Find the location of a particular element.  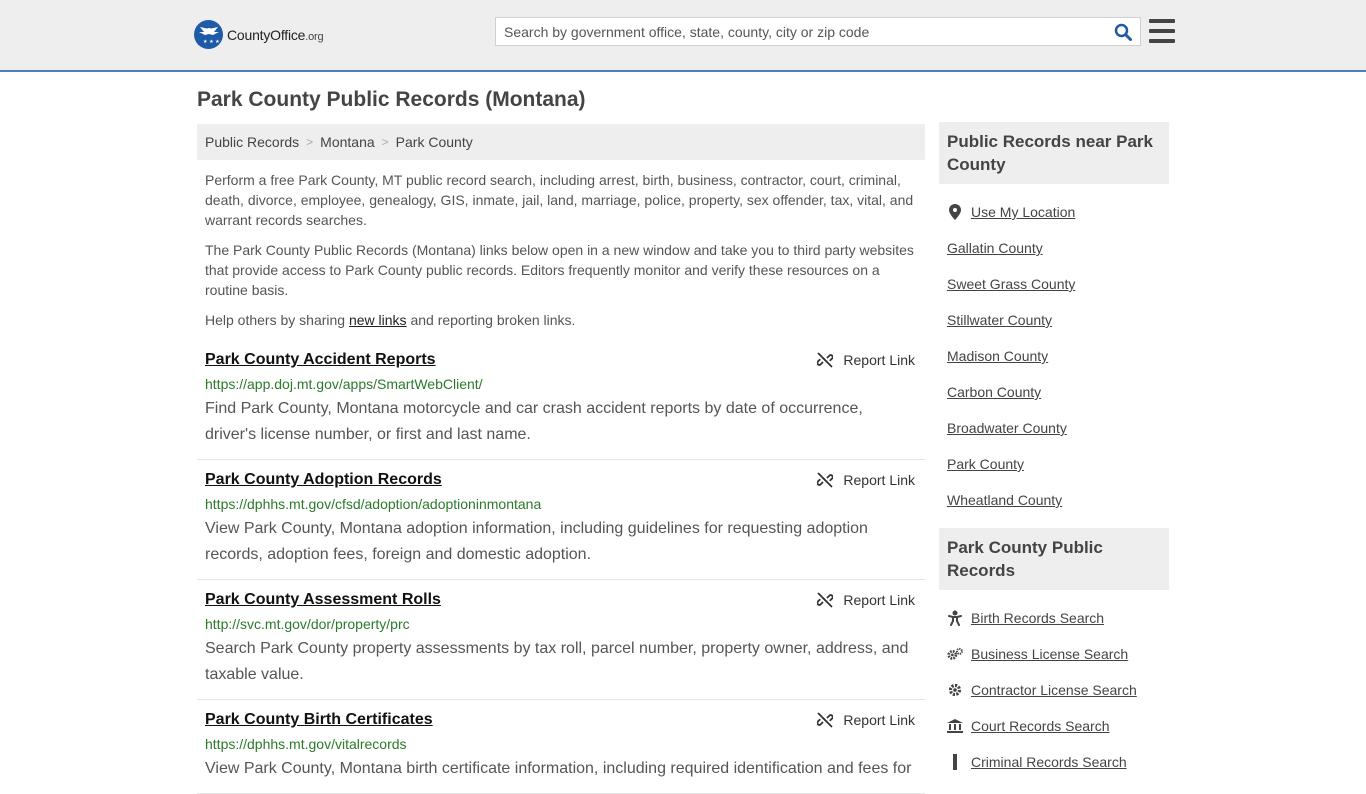

sidebar-item-contractor-license: Contractor License Search is located at coordinates (1058, 690).